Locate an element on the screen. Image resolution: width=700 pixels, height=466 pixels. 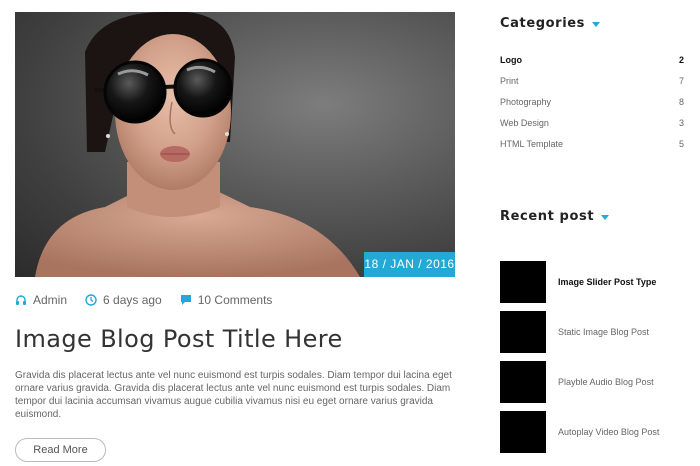
recent-post-item: Static Image Blog Post is located at coordinates (595, 332).